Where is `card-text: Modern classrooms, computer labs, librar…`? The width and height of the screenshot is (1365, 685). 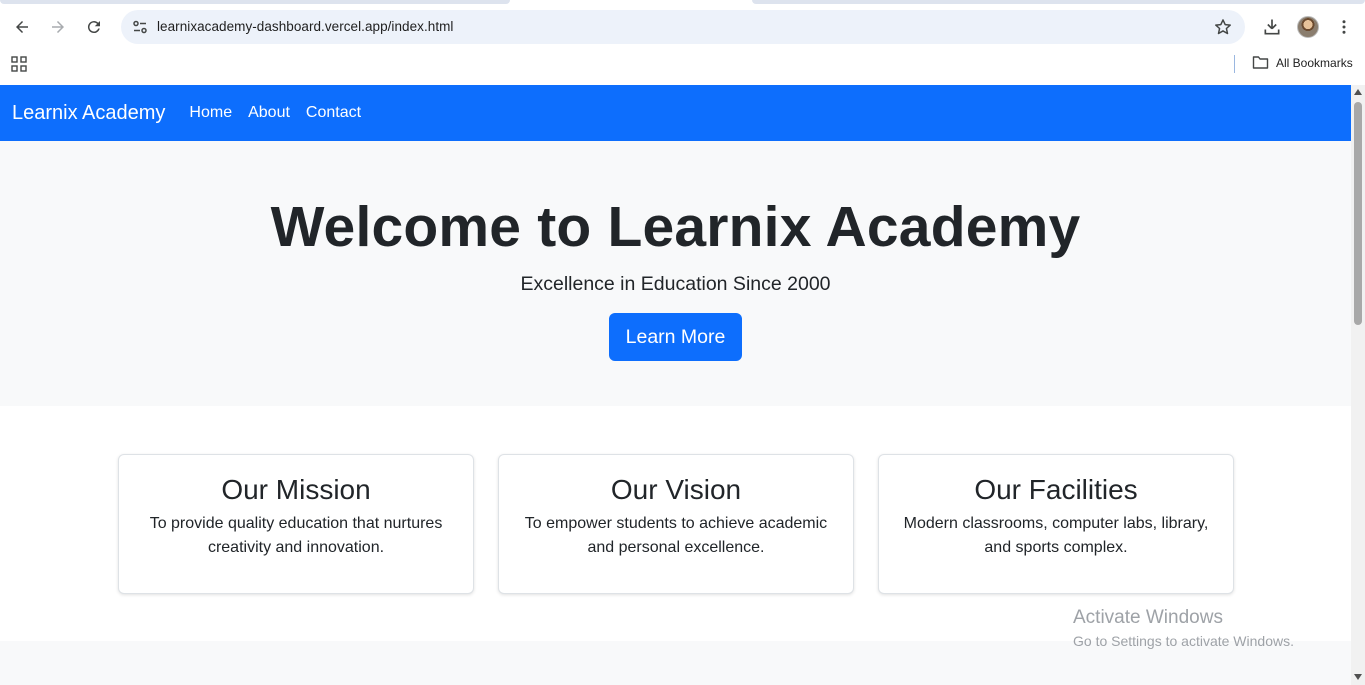 card-text: Modern classrooms, computer labs, librar… is located at coordinates (1056, 535).